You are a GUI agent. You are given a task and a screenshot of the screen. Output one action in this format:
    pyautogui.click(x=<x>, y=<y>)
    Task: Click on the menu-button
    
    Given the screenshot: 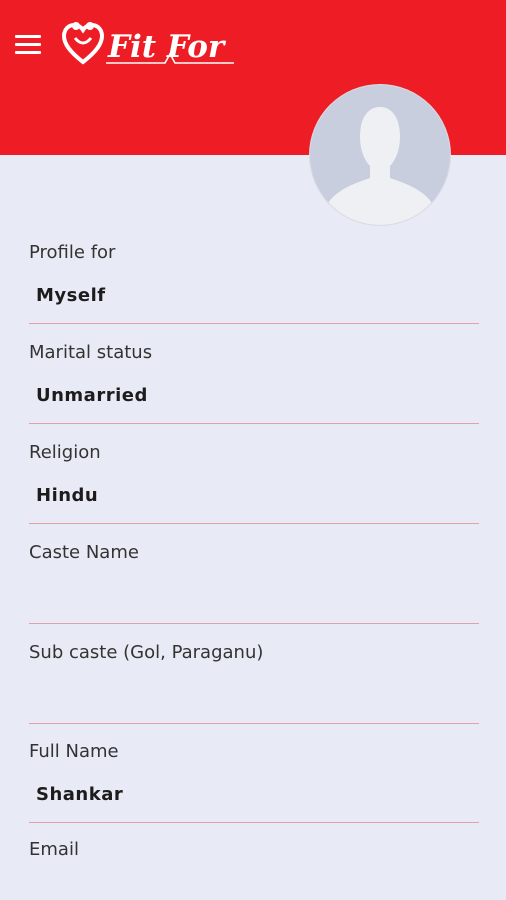 What is the action you would take?
    pyautogui.click(x=29, y=44)
    